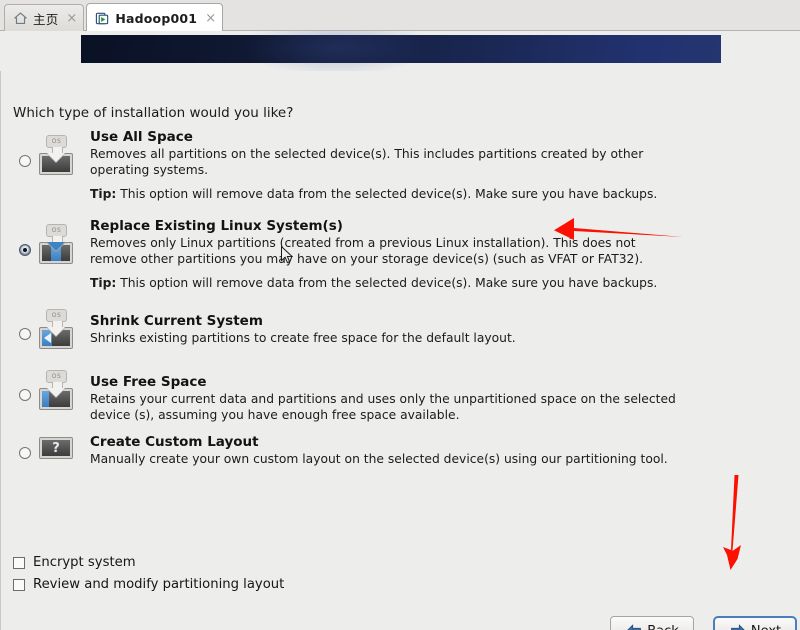 Image resolution: width=800 pixels, height=630 pixels. I want to click on option-title: Use All Space, so click(141, 137).